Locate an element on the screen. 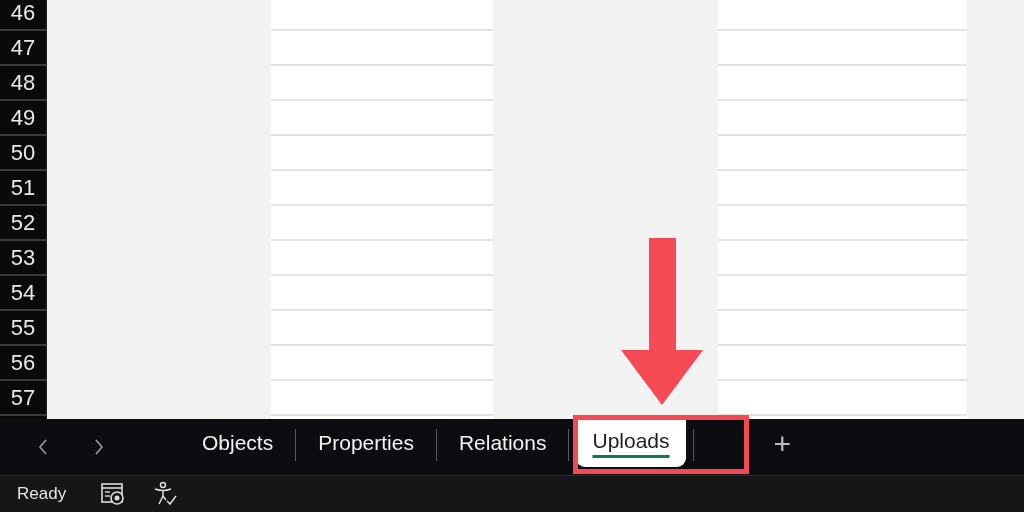 The width and height of the screenshot is (1024, 512). row-number: 51 is located at coordinates (23, 188).